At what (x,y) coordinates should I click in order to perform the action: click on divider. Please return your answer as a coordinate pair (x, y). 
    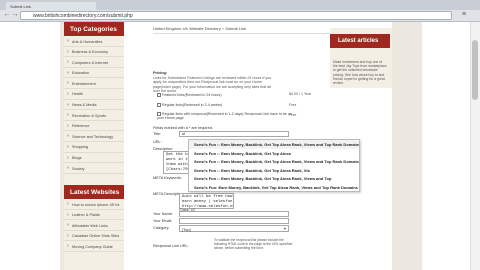
    Looking at the image, I should click on (242, 33).